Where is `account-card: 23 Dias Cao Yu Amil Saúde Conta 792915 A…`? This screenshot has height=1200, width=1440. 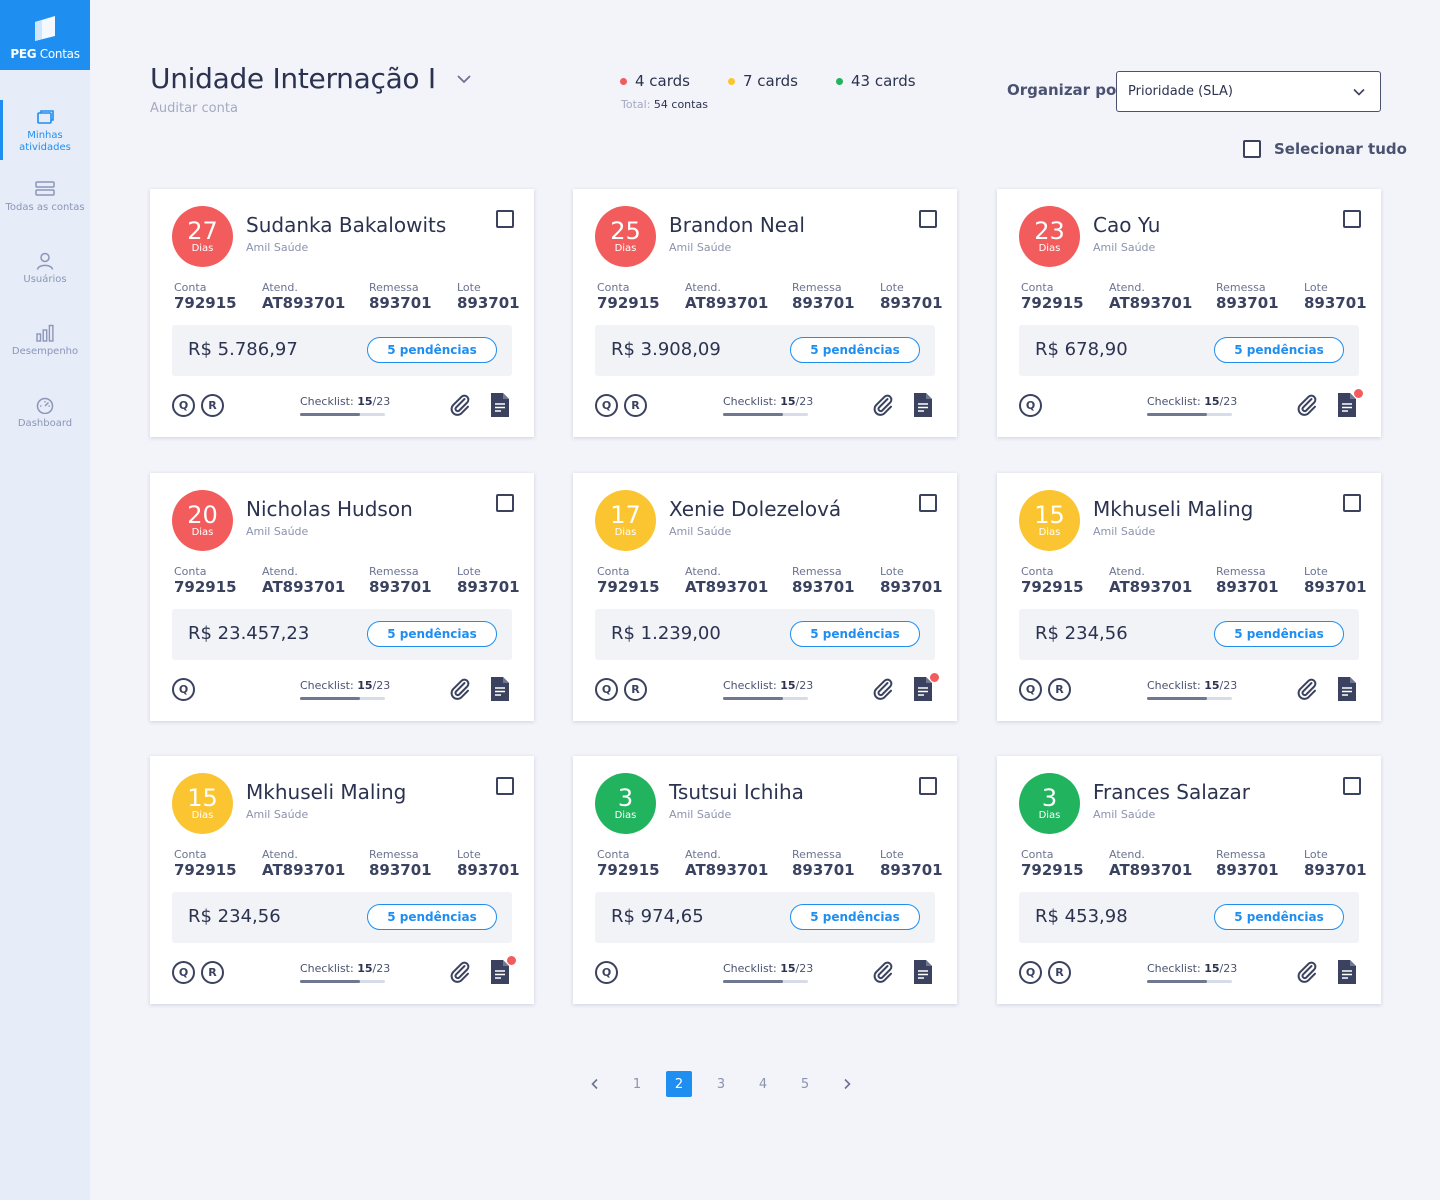
account-card: 23 Dias Cao Yu Amil Saúde Conta 792915 A… is located at coordinates (1189, 313).